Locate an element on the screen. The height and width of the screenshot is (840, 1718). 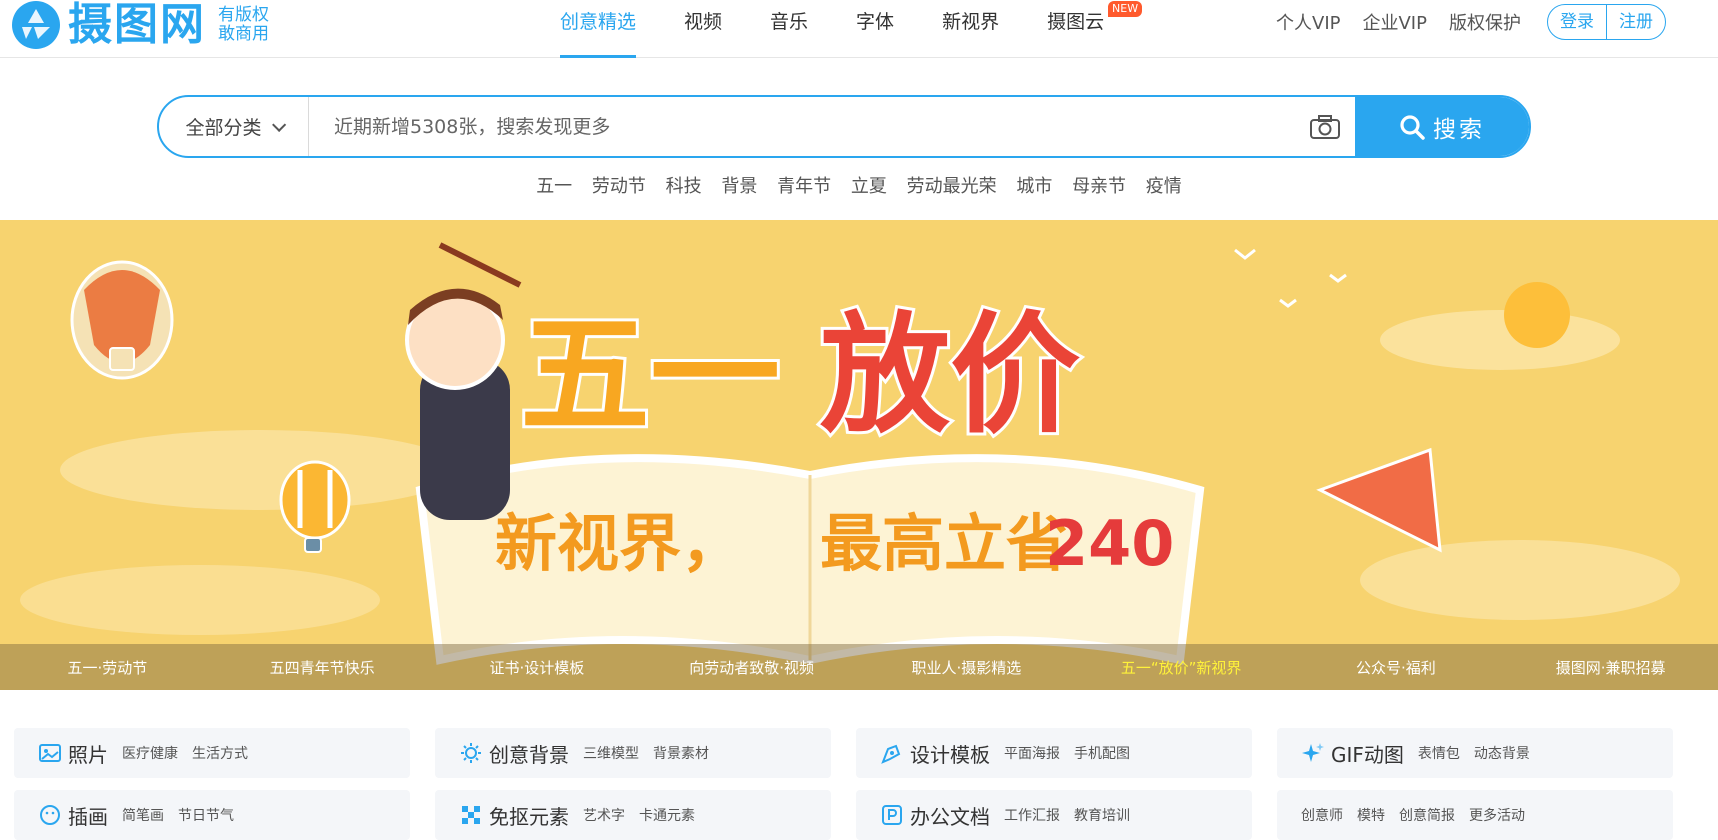
category-sub-link: 动态背景 is located at coordinates (1502, 753).